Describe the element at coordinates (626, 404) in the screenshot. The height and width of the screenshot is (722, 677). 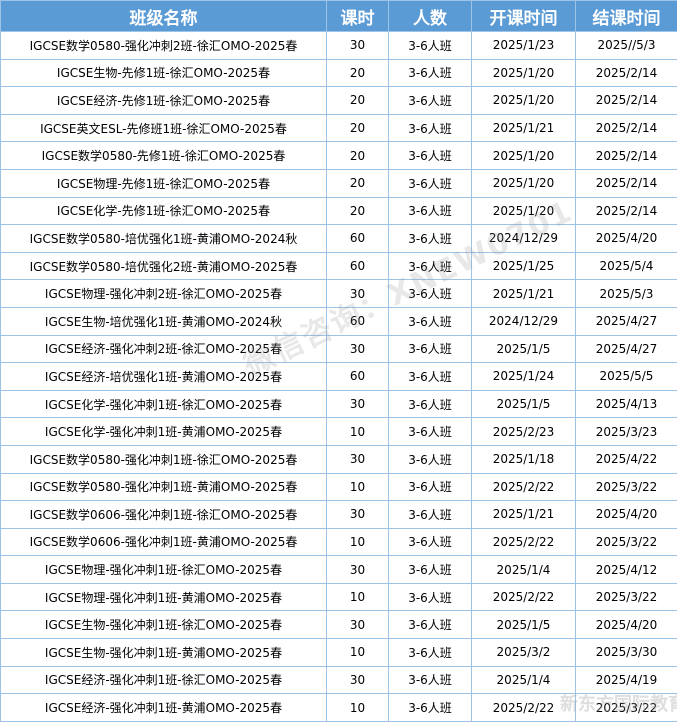
I see `cell-end-date: 2025/4/13` at that location.